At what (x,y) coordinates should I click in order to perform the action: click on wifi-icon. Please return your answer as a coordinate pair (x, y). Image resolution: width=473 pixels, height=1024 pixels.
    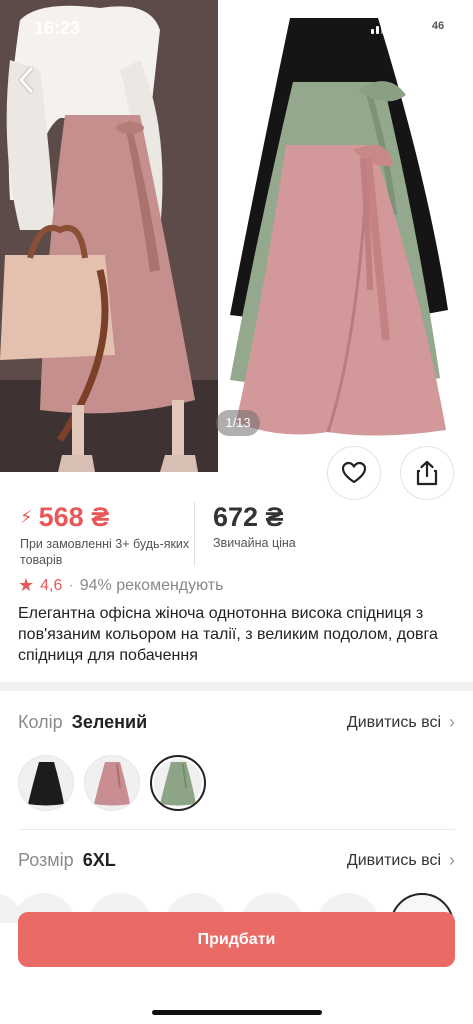
    Looking at the image, I should click on (406, 26).